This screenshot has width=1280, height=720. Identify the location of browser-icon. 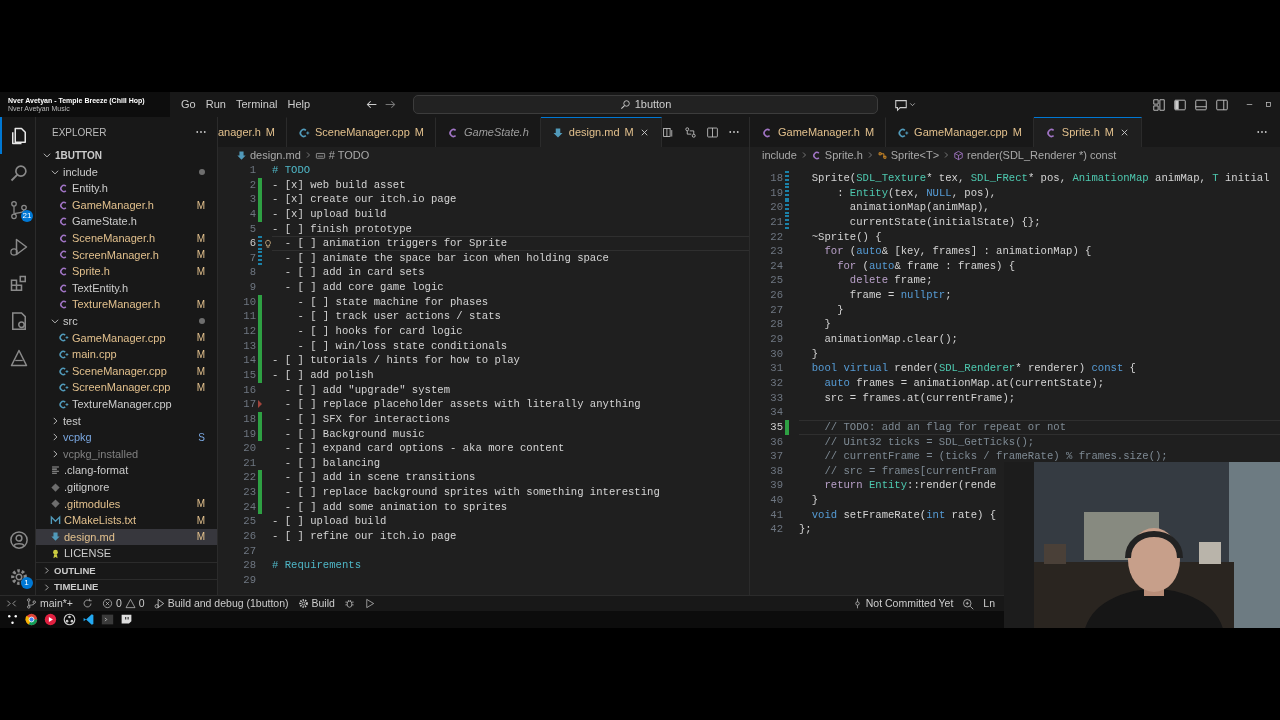
(31, 619).